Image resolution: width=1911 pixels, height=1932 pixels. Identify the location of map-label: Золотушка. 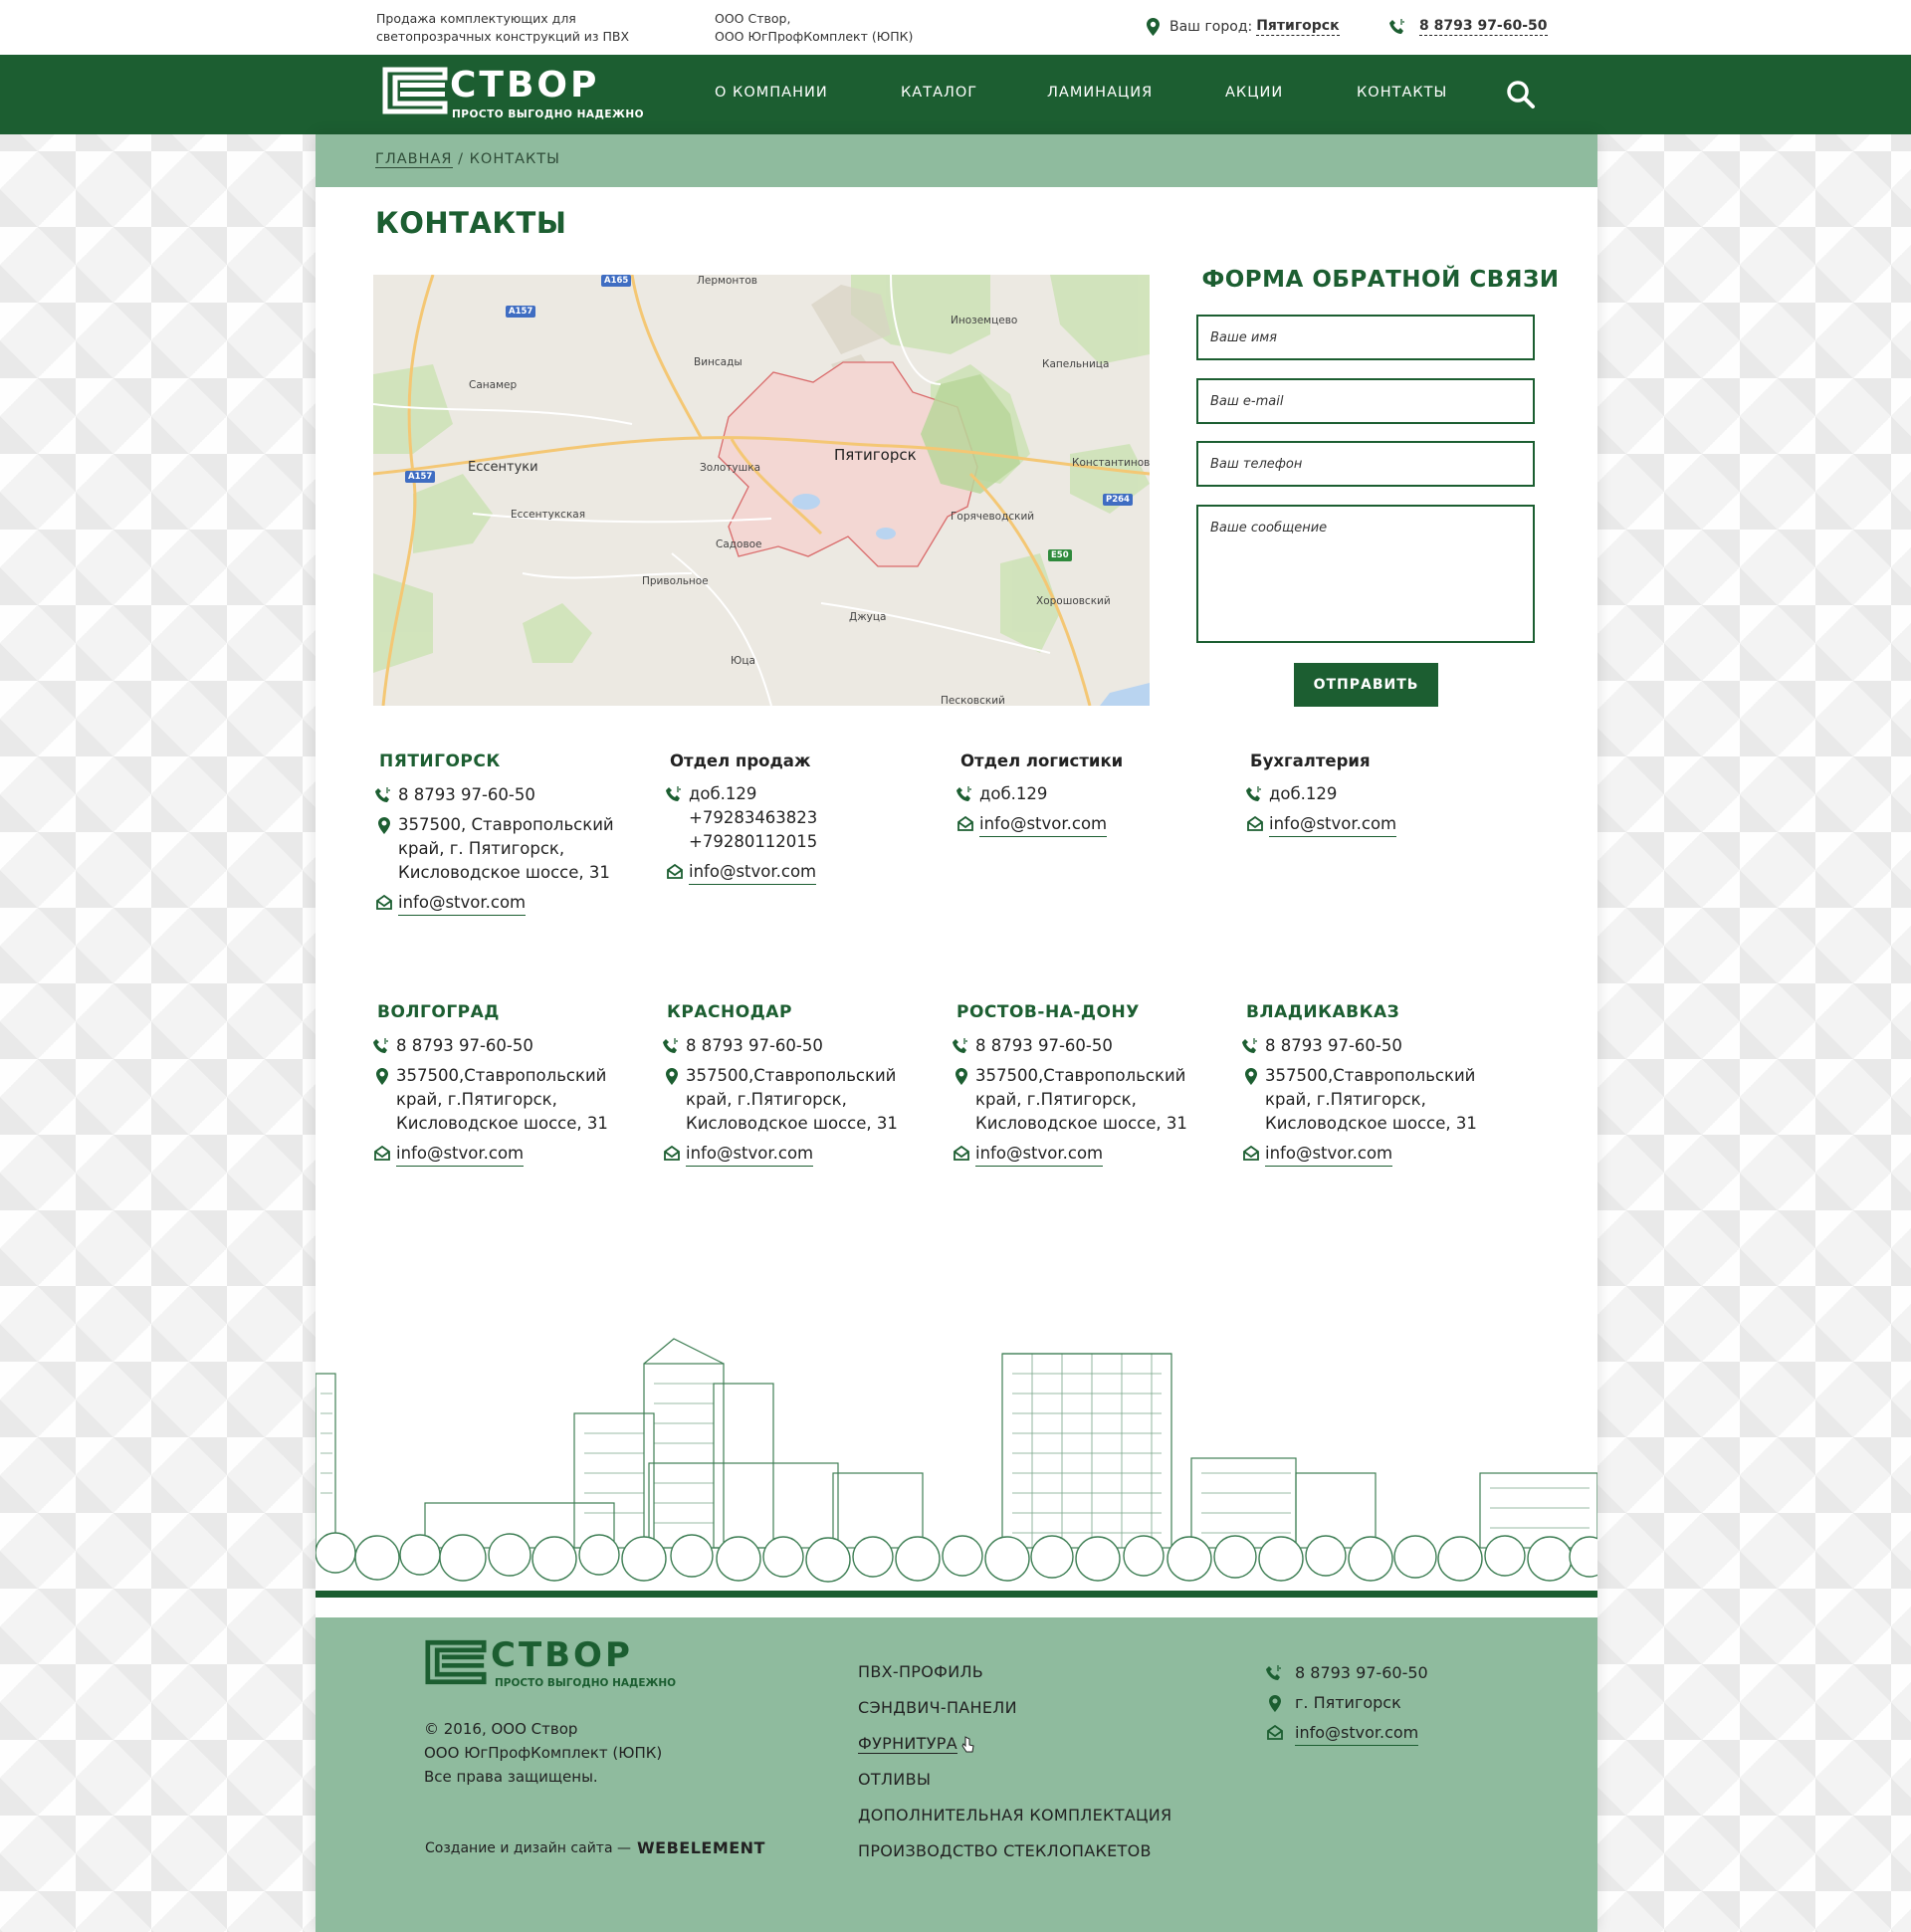
(730, 468).